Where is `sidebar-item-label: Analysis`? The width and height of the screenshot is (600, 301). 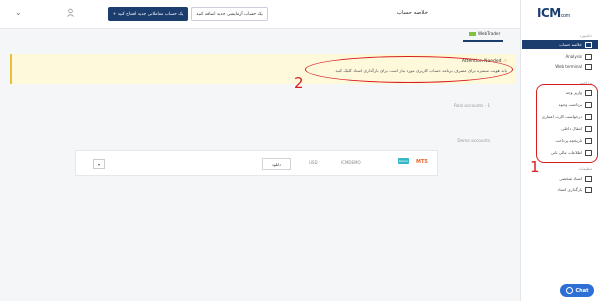 sidebar-item-label: Analysis is located at coordinates (573, 56).